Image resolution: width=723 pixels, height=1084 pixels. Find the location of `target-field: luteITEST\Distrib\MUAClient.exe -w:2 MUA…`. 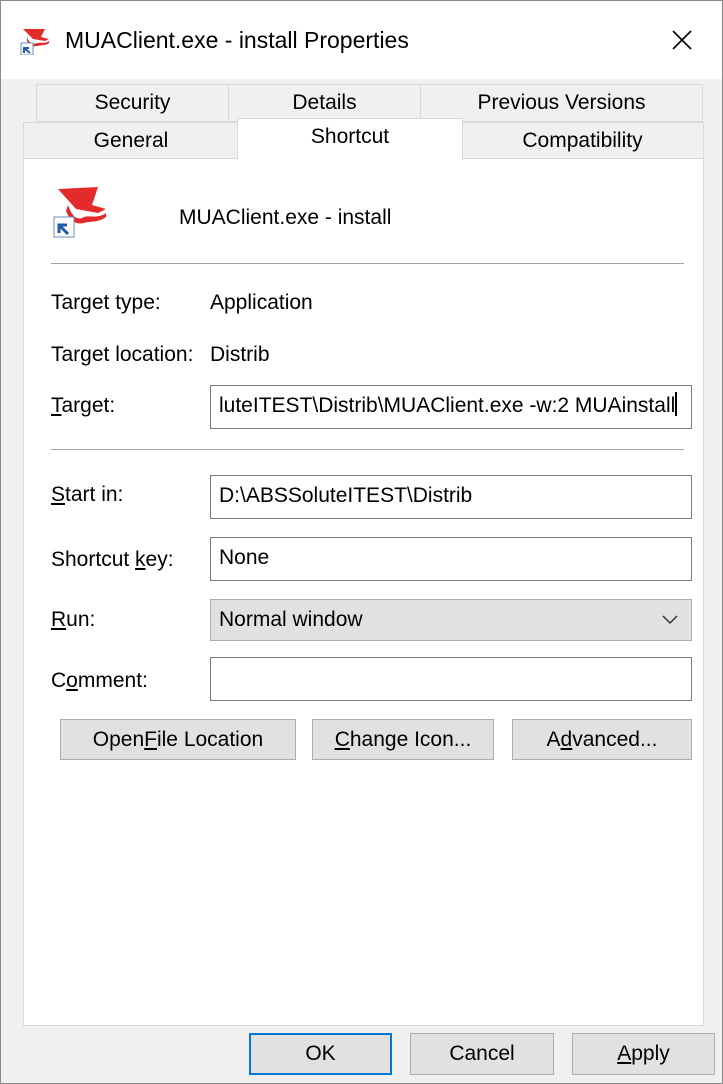

target-field: luteITEST\Distrib\MUAClient.exe -w:2 MUA… is located at coordinates (451, 407).